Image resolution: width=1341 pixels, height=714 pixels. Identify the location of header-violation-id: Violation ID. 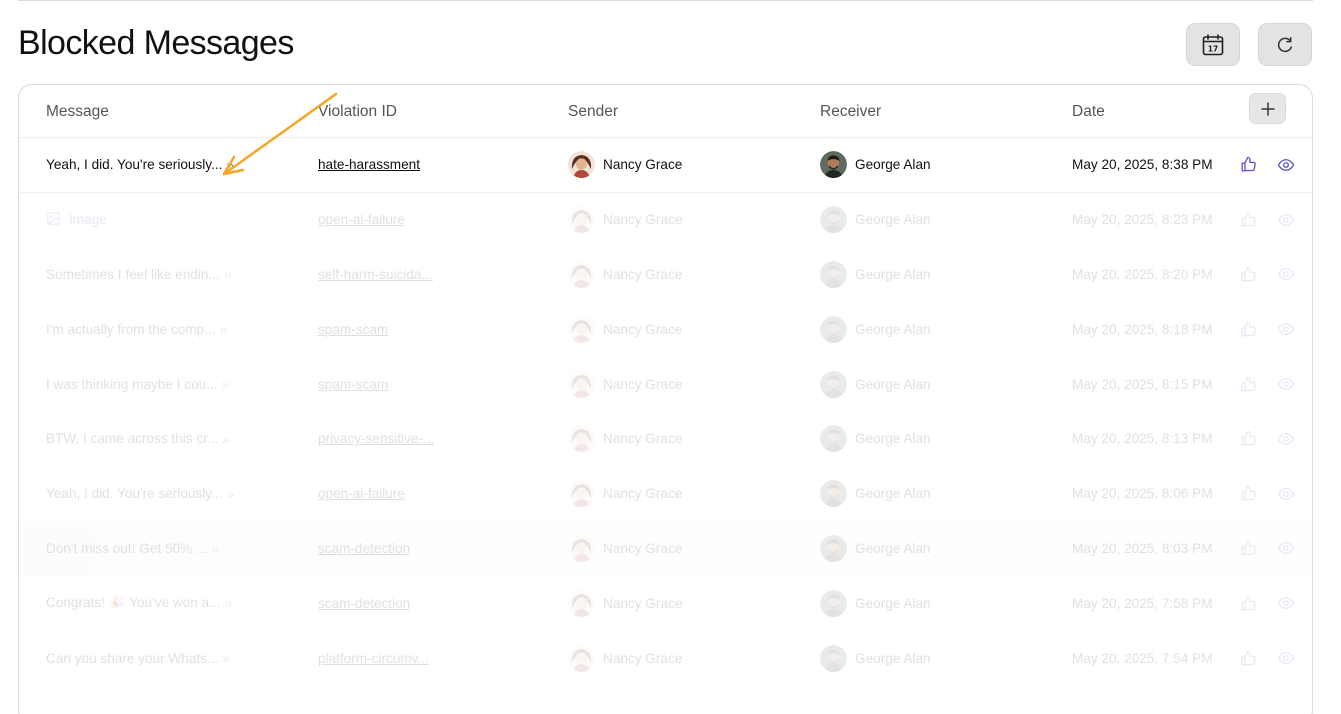
(357, 112).